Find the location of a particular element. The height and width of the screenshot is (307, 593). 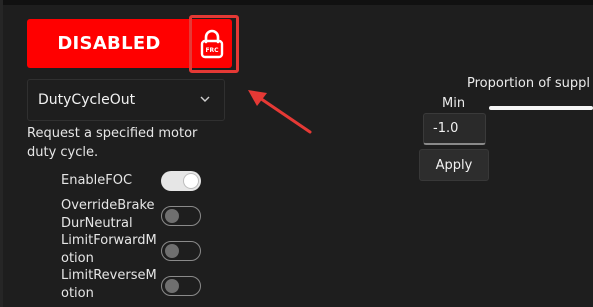

option-label-enablefoc: EnableFOC is located at coordinates (96, 181).